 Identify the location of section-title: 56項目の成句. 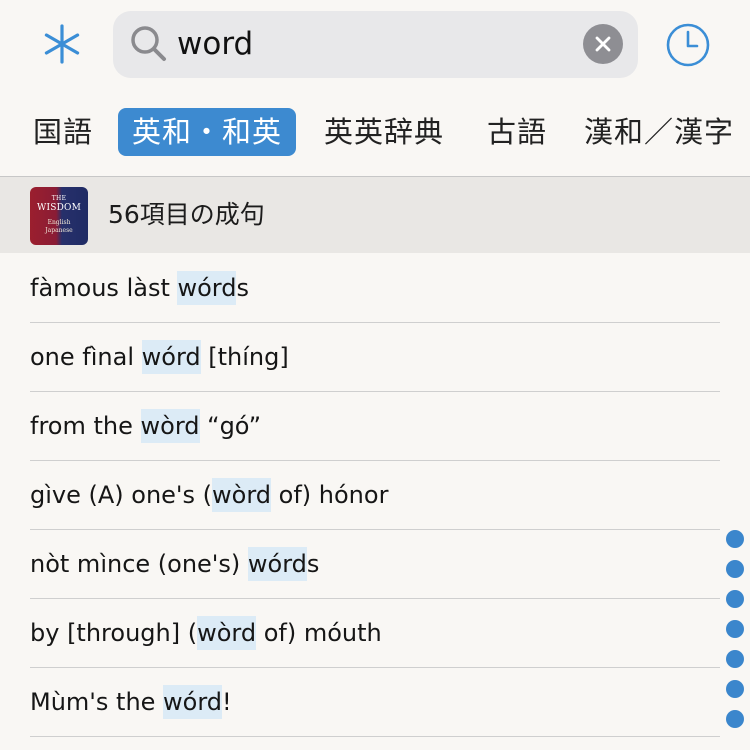
(186, 214).